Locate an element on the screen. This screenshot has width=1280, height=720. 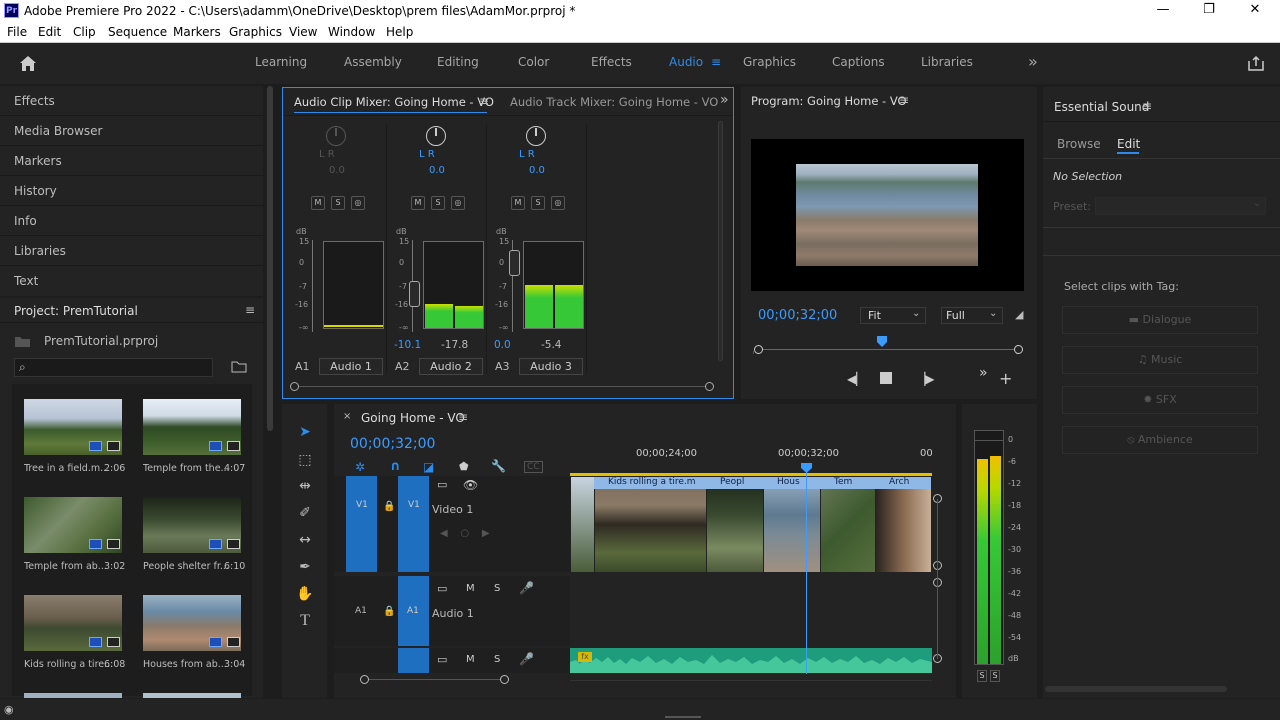
record-button: ◎ is located at coordinates (458, 203).